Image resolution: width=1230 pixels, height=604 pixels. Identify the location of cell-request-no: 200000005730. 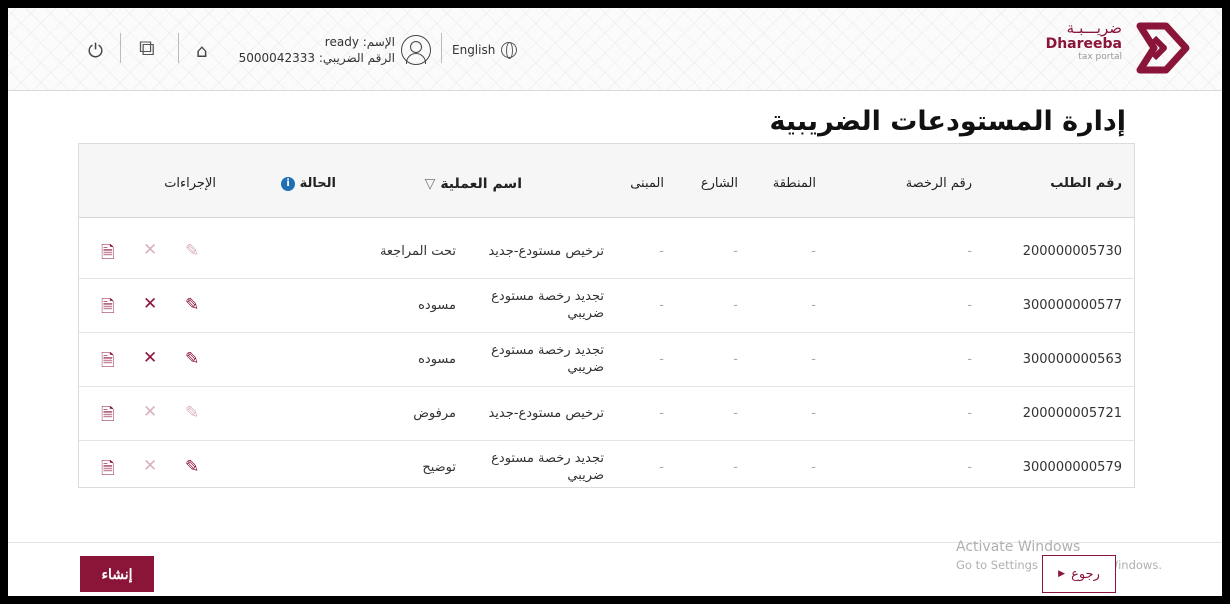
(1072, 251).